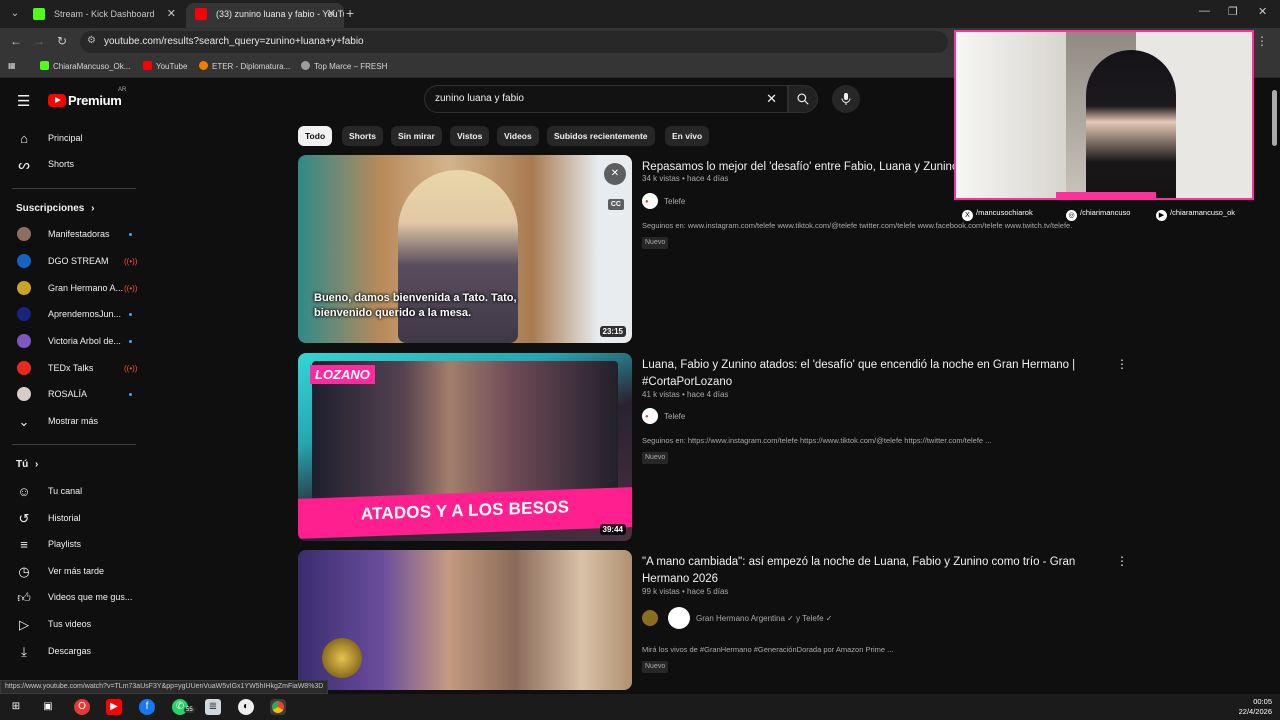 This screenshot has width=1280, height=720. I want to click on voice-search-button, so click(846, 99).